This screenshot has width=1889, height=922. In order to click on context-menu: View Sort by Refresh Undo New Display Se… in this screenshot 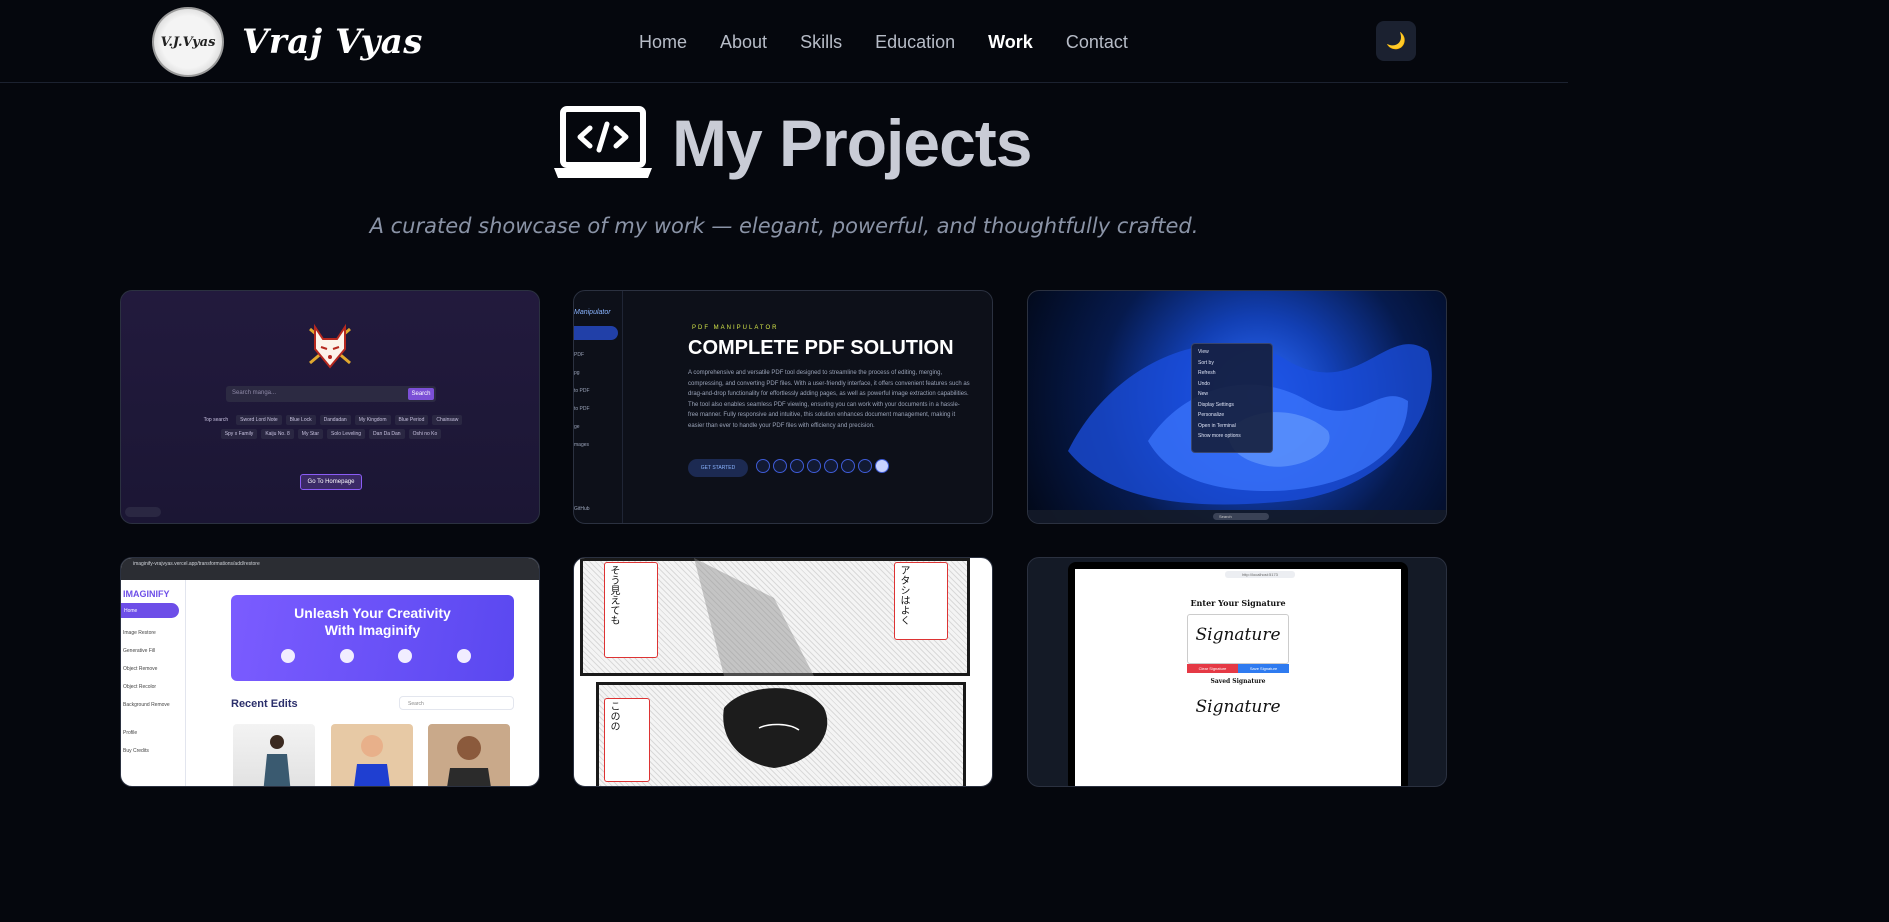, I will do `click(1232, 398)`.